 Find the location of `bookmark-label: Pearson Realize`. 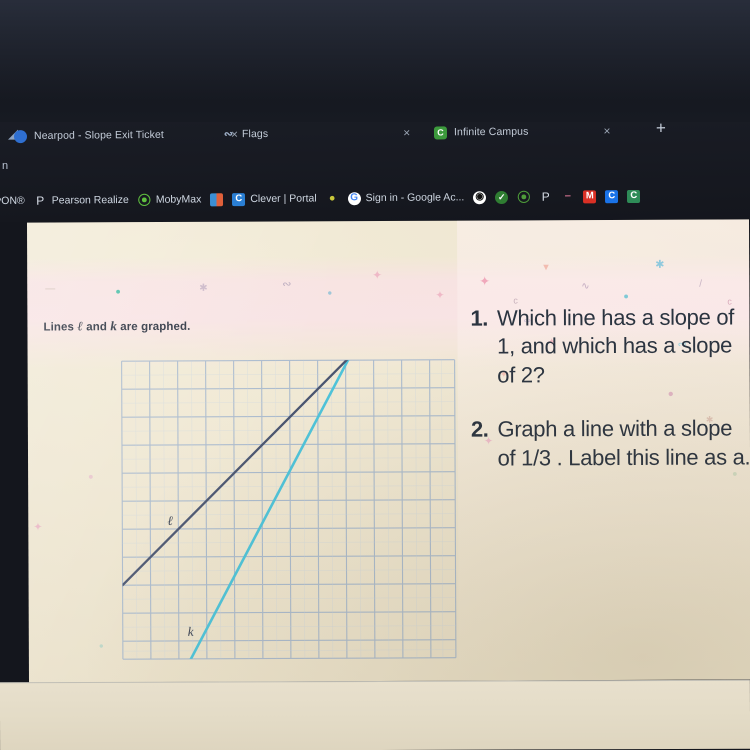

bookmark-label: Pearson Realize is located at coordinates (90, 200).